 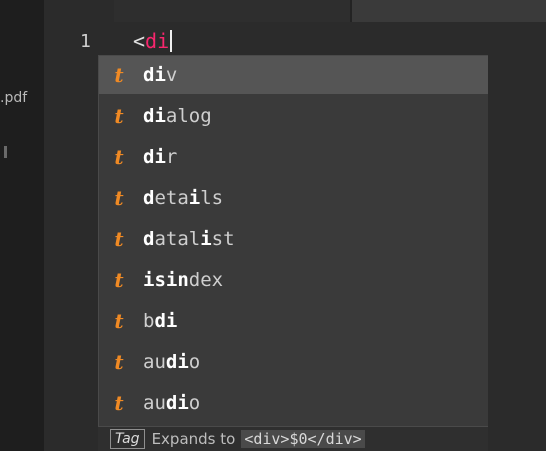 What do you see at coordinates (85, 41) in the screenshot?
I see `line-number: 1` at bounding box center [85, 41].